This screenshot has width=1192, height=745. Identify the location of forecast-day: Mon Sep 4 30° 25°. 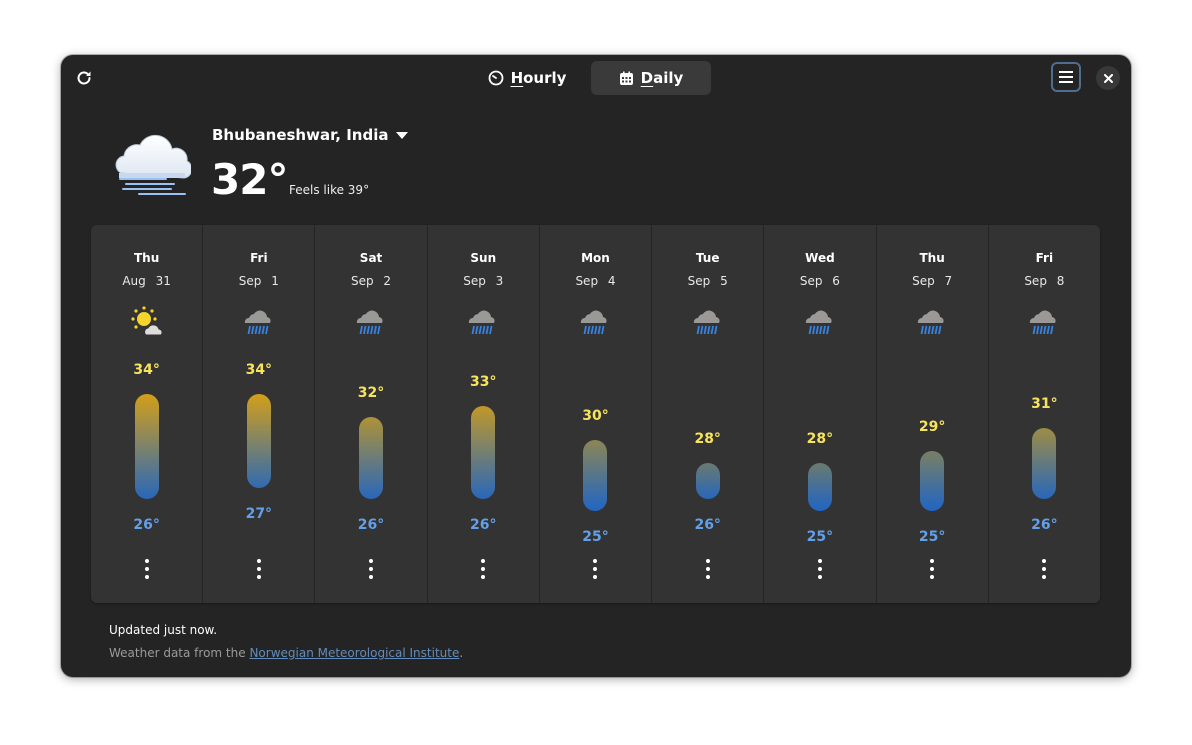
(596, 414).